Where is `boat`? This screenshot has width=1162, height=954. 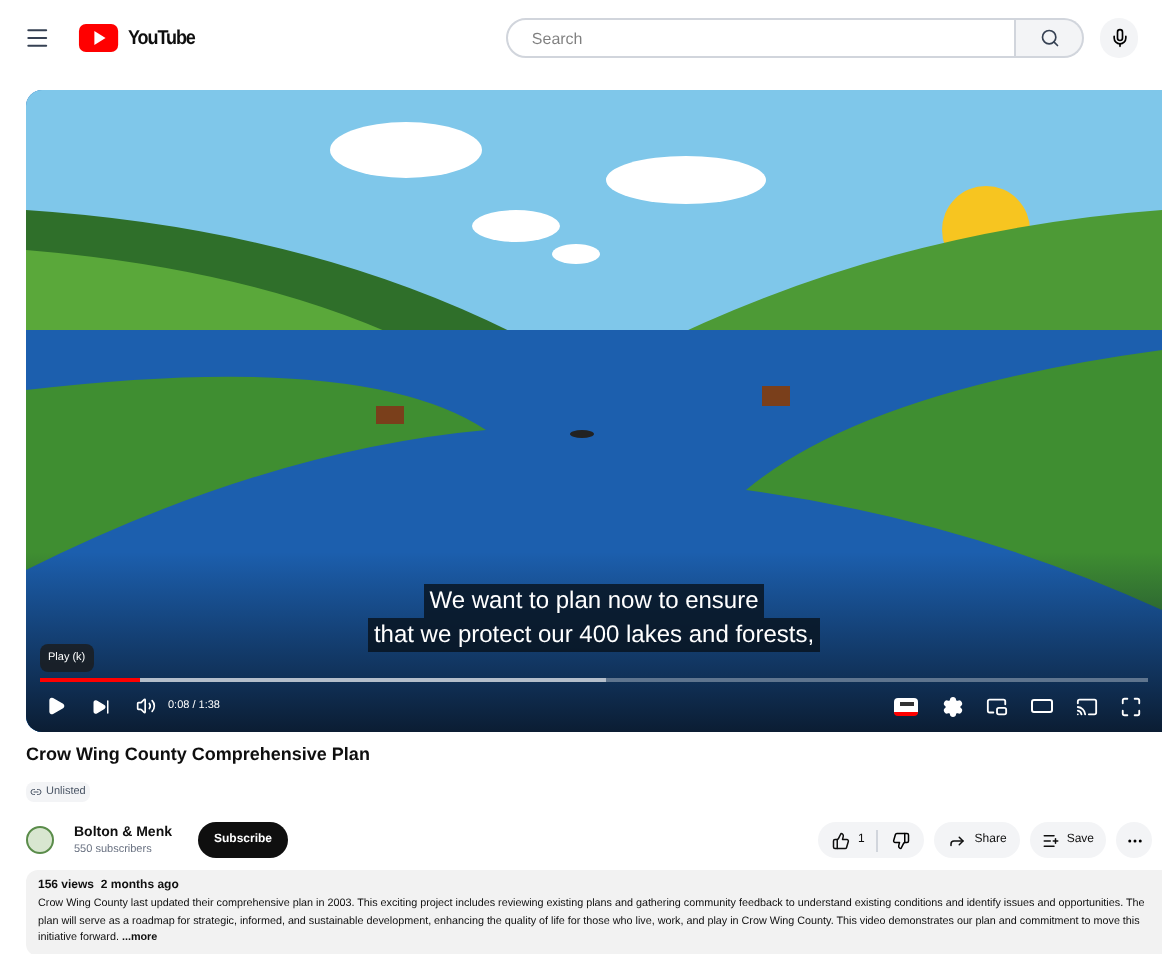
boat is located at coordinates (582, 434).